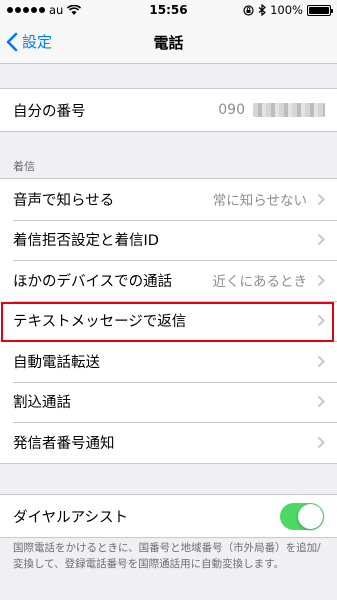 This screenshot has width=337, height=600. I want to click on my-number-label: 自分の番号, so click(49, 111).